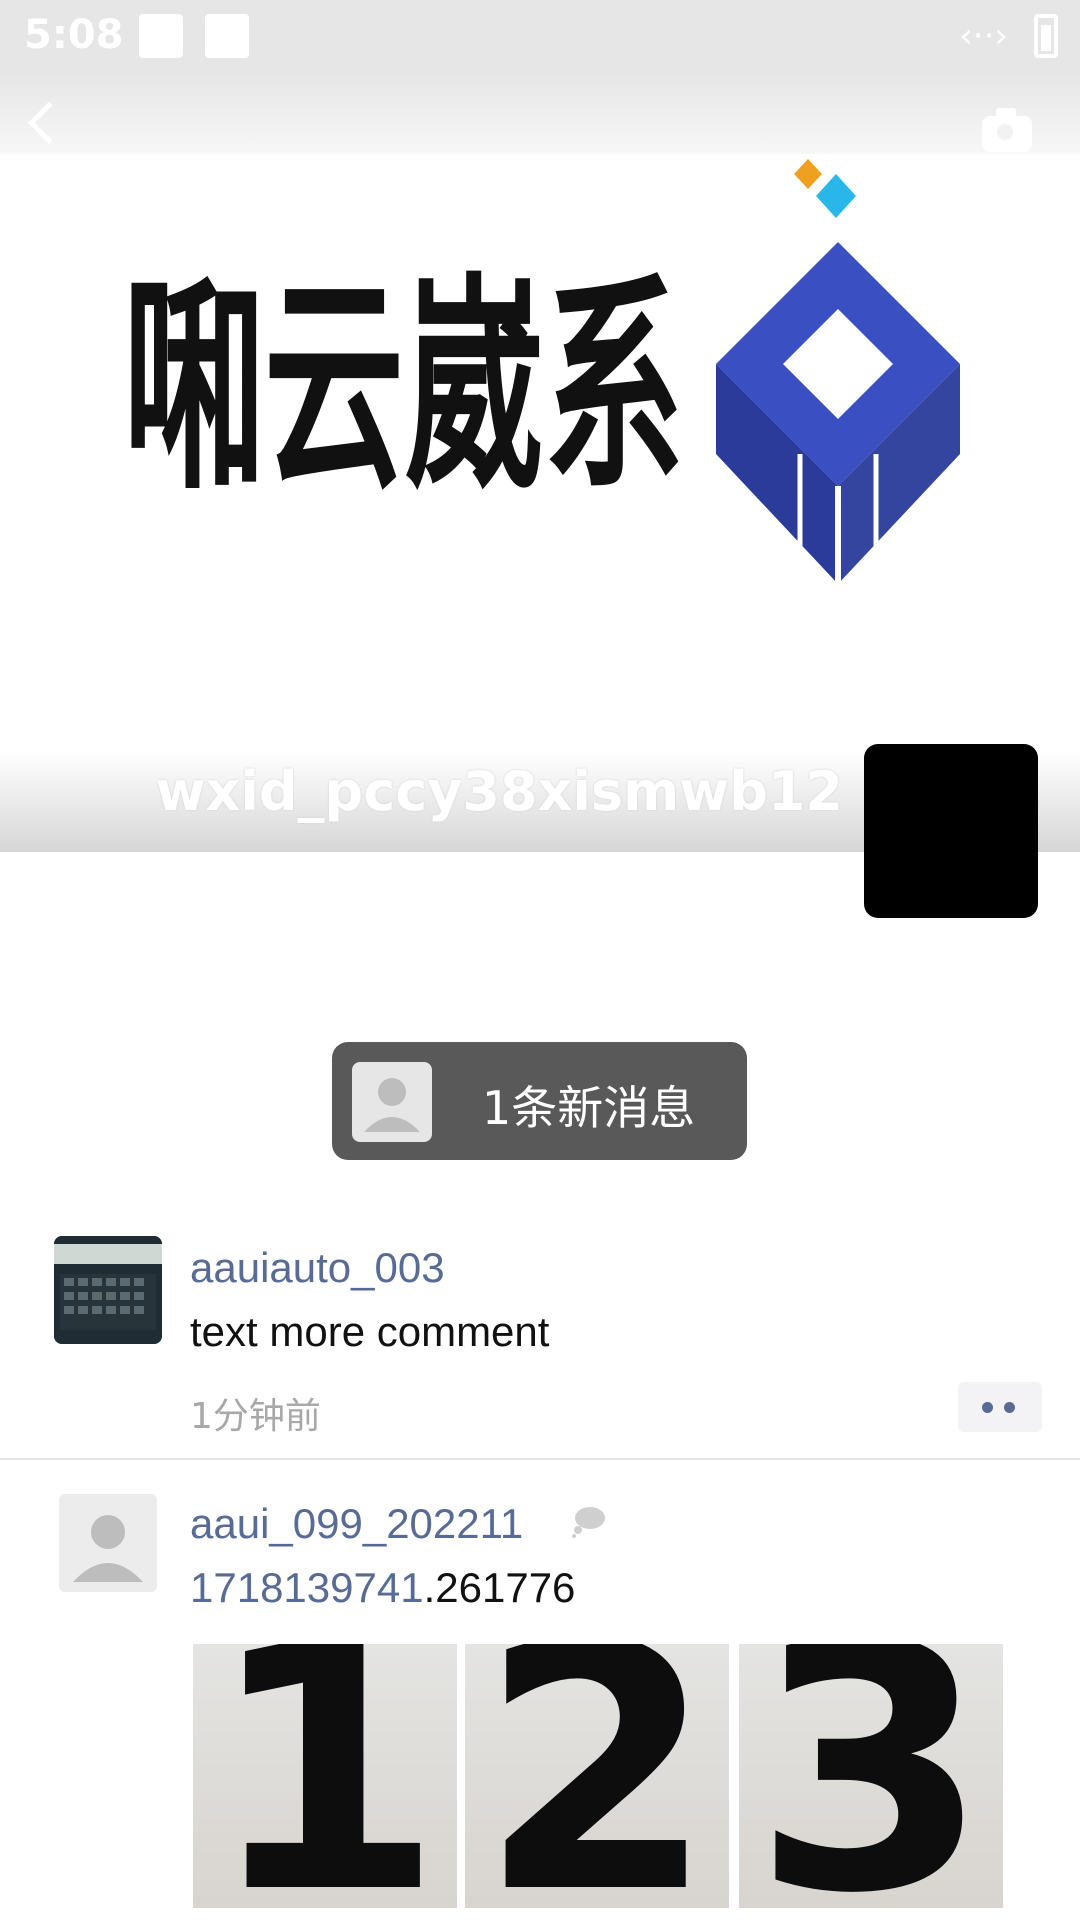 The width and height of the screenshot is (1080, 1920). Describe the element at coordinates (836, 196) in the screenshot. I see `logo-diamond-cyan` at that location.